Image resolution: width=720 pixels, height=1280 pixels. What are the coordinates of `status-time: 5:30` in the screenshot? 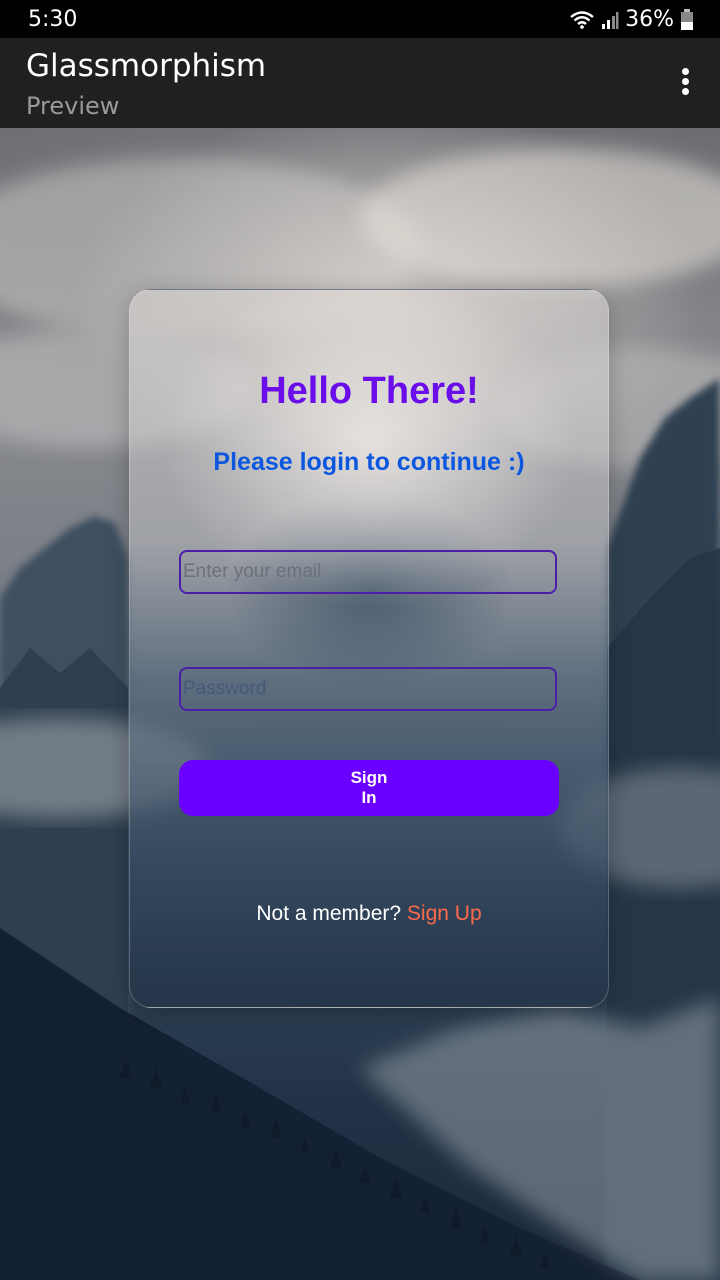 It's located at (53, 19).